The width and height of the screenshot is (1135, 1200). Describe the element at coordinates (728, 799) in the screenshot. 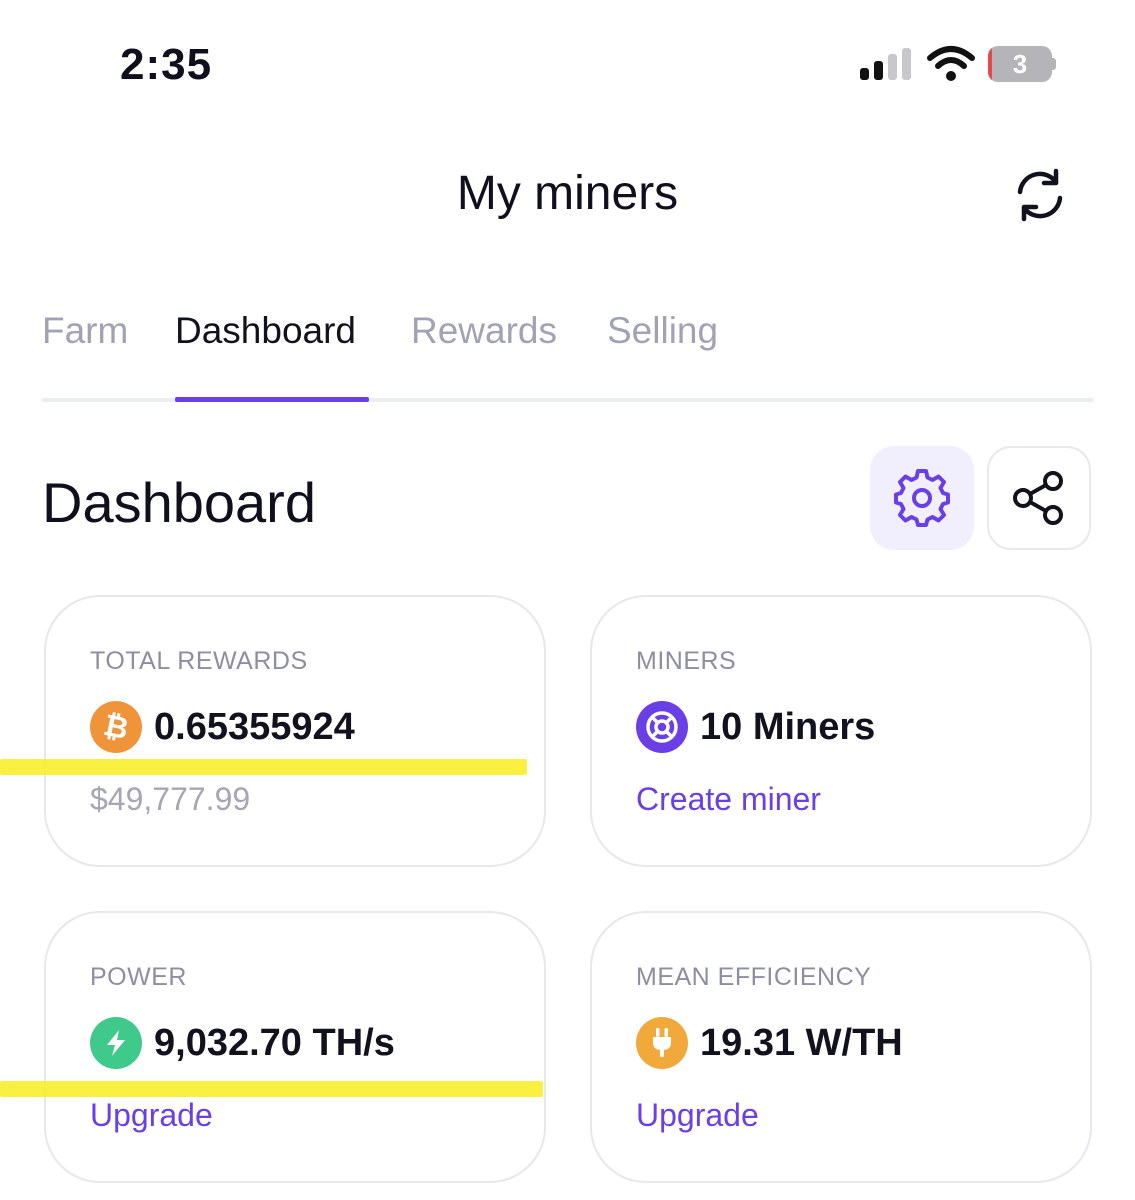

I see `create-miner-link: Create miner` at that location.